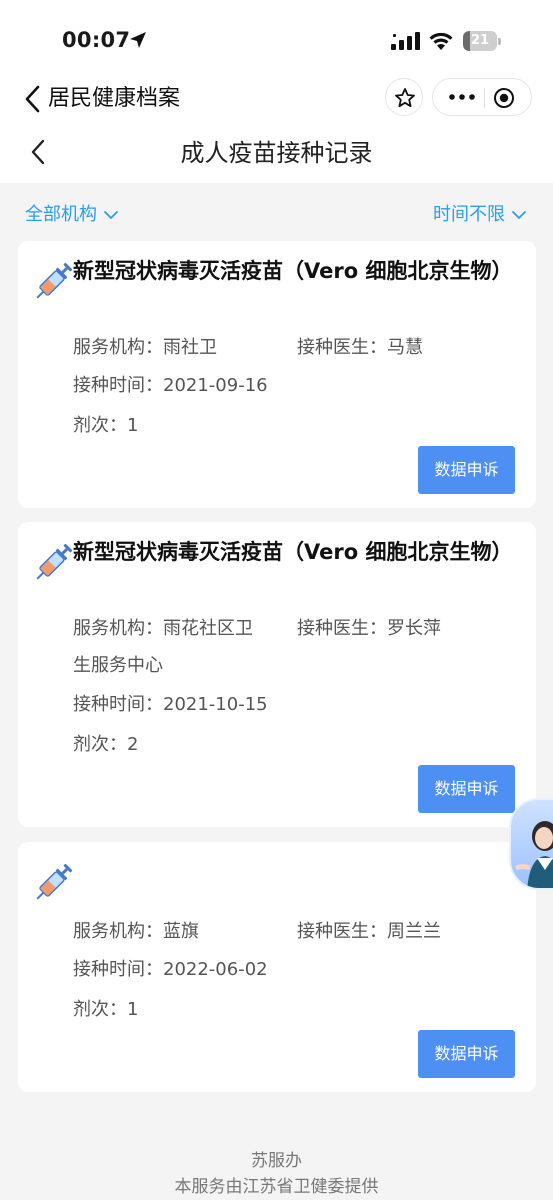  I want to click on doctor-field: 接种医生：周兰兰, so click(369, 932).